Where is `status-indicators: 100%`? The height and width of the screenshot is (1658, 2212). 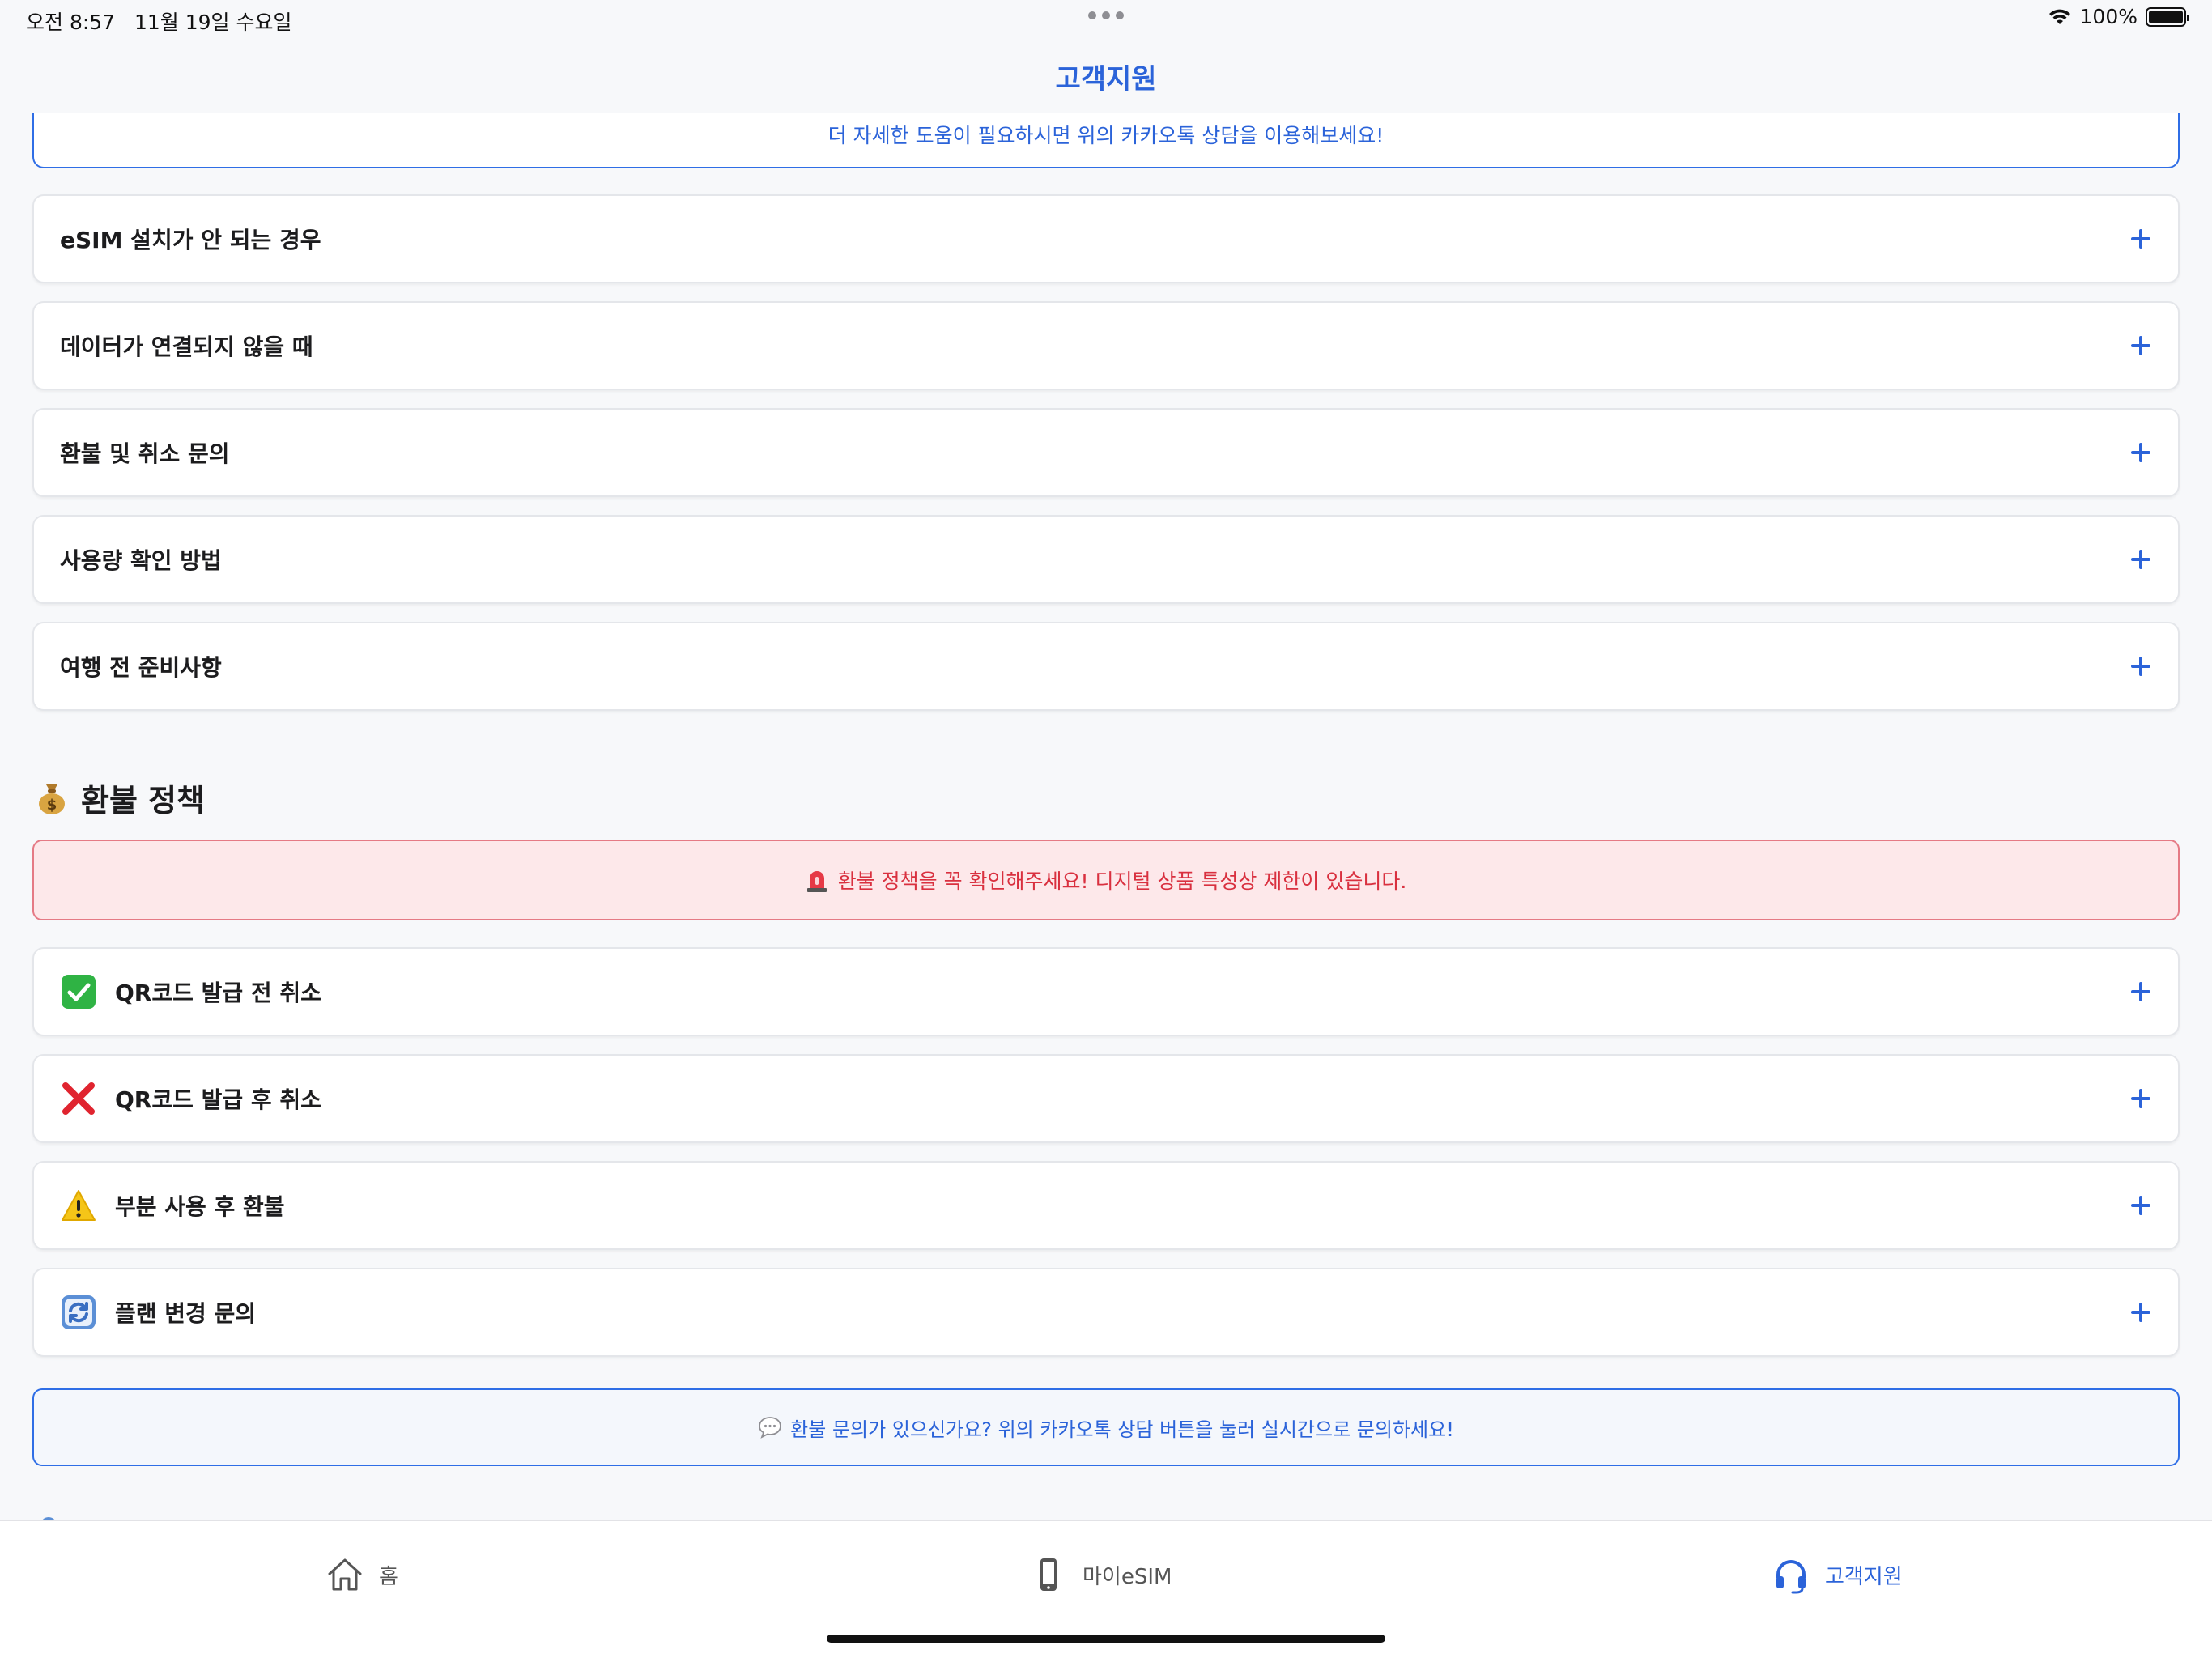 status-indicators: 100% is located at coordinates (2118, 16).